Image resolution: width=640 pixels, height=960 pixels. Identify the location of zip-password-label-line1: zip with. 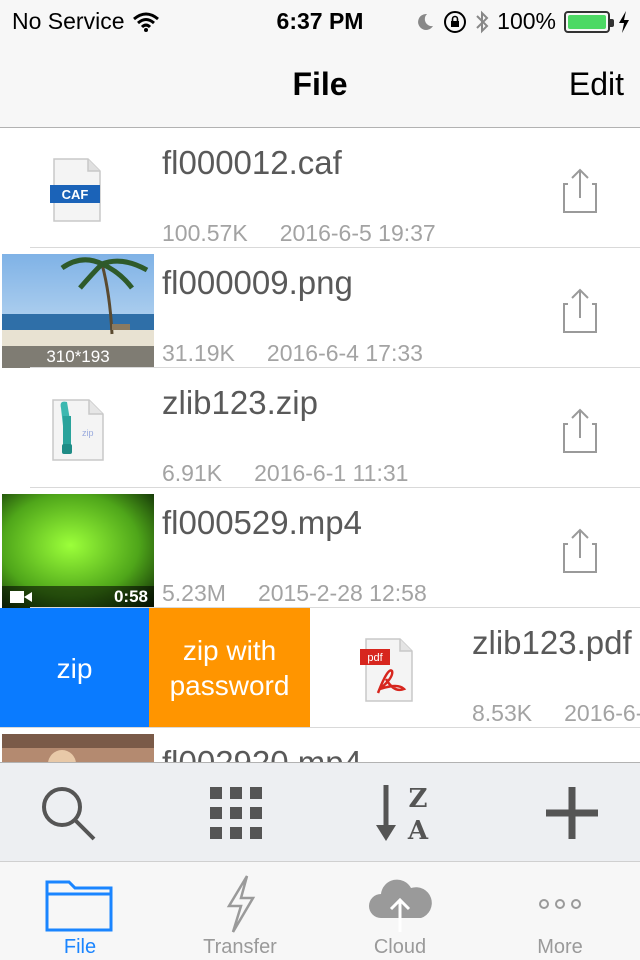
(229, 650).